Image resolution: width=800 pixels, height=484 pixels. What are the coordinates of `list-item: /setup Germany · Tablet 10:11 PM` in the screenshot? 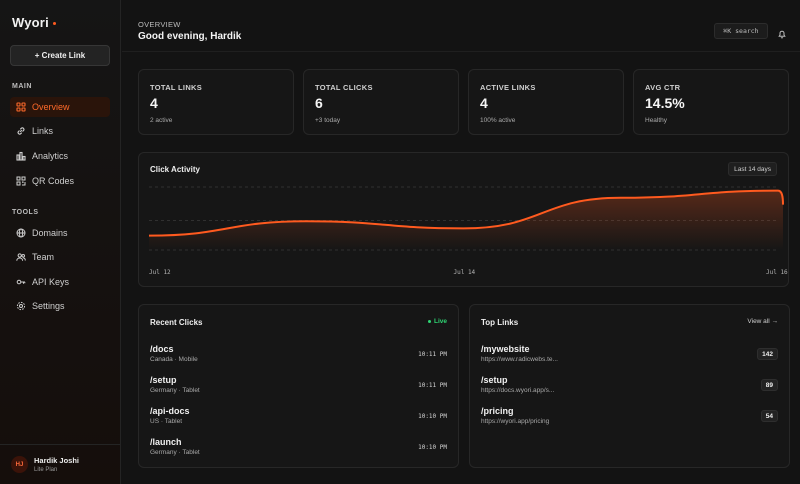 It's located at (298, 387).